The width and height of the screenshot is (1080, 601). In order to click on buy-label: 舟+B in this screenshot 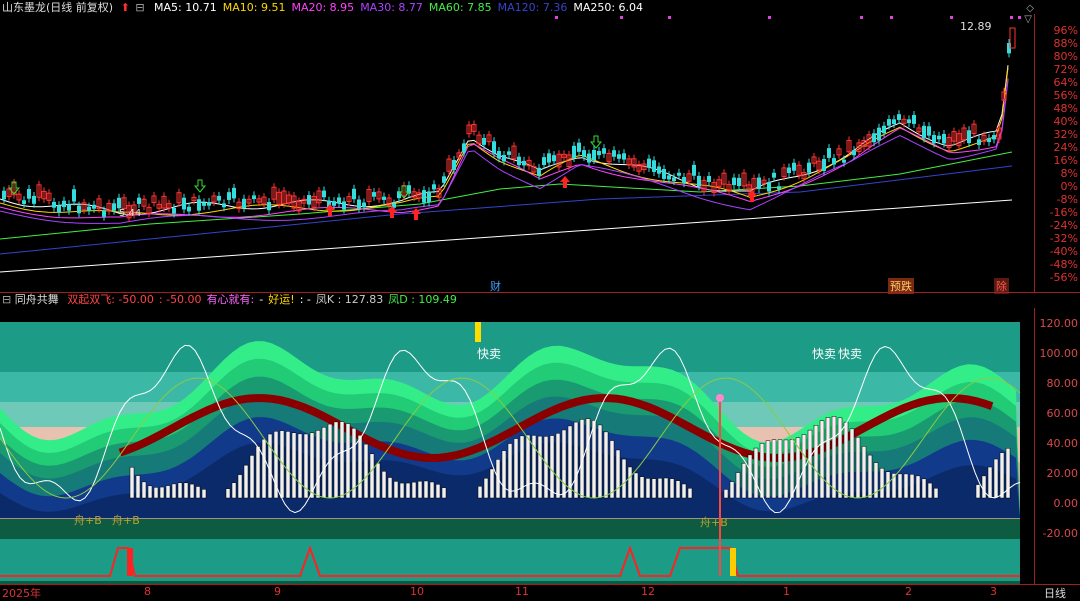, I will do `click(714, 522)`.